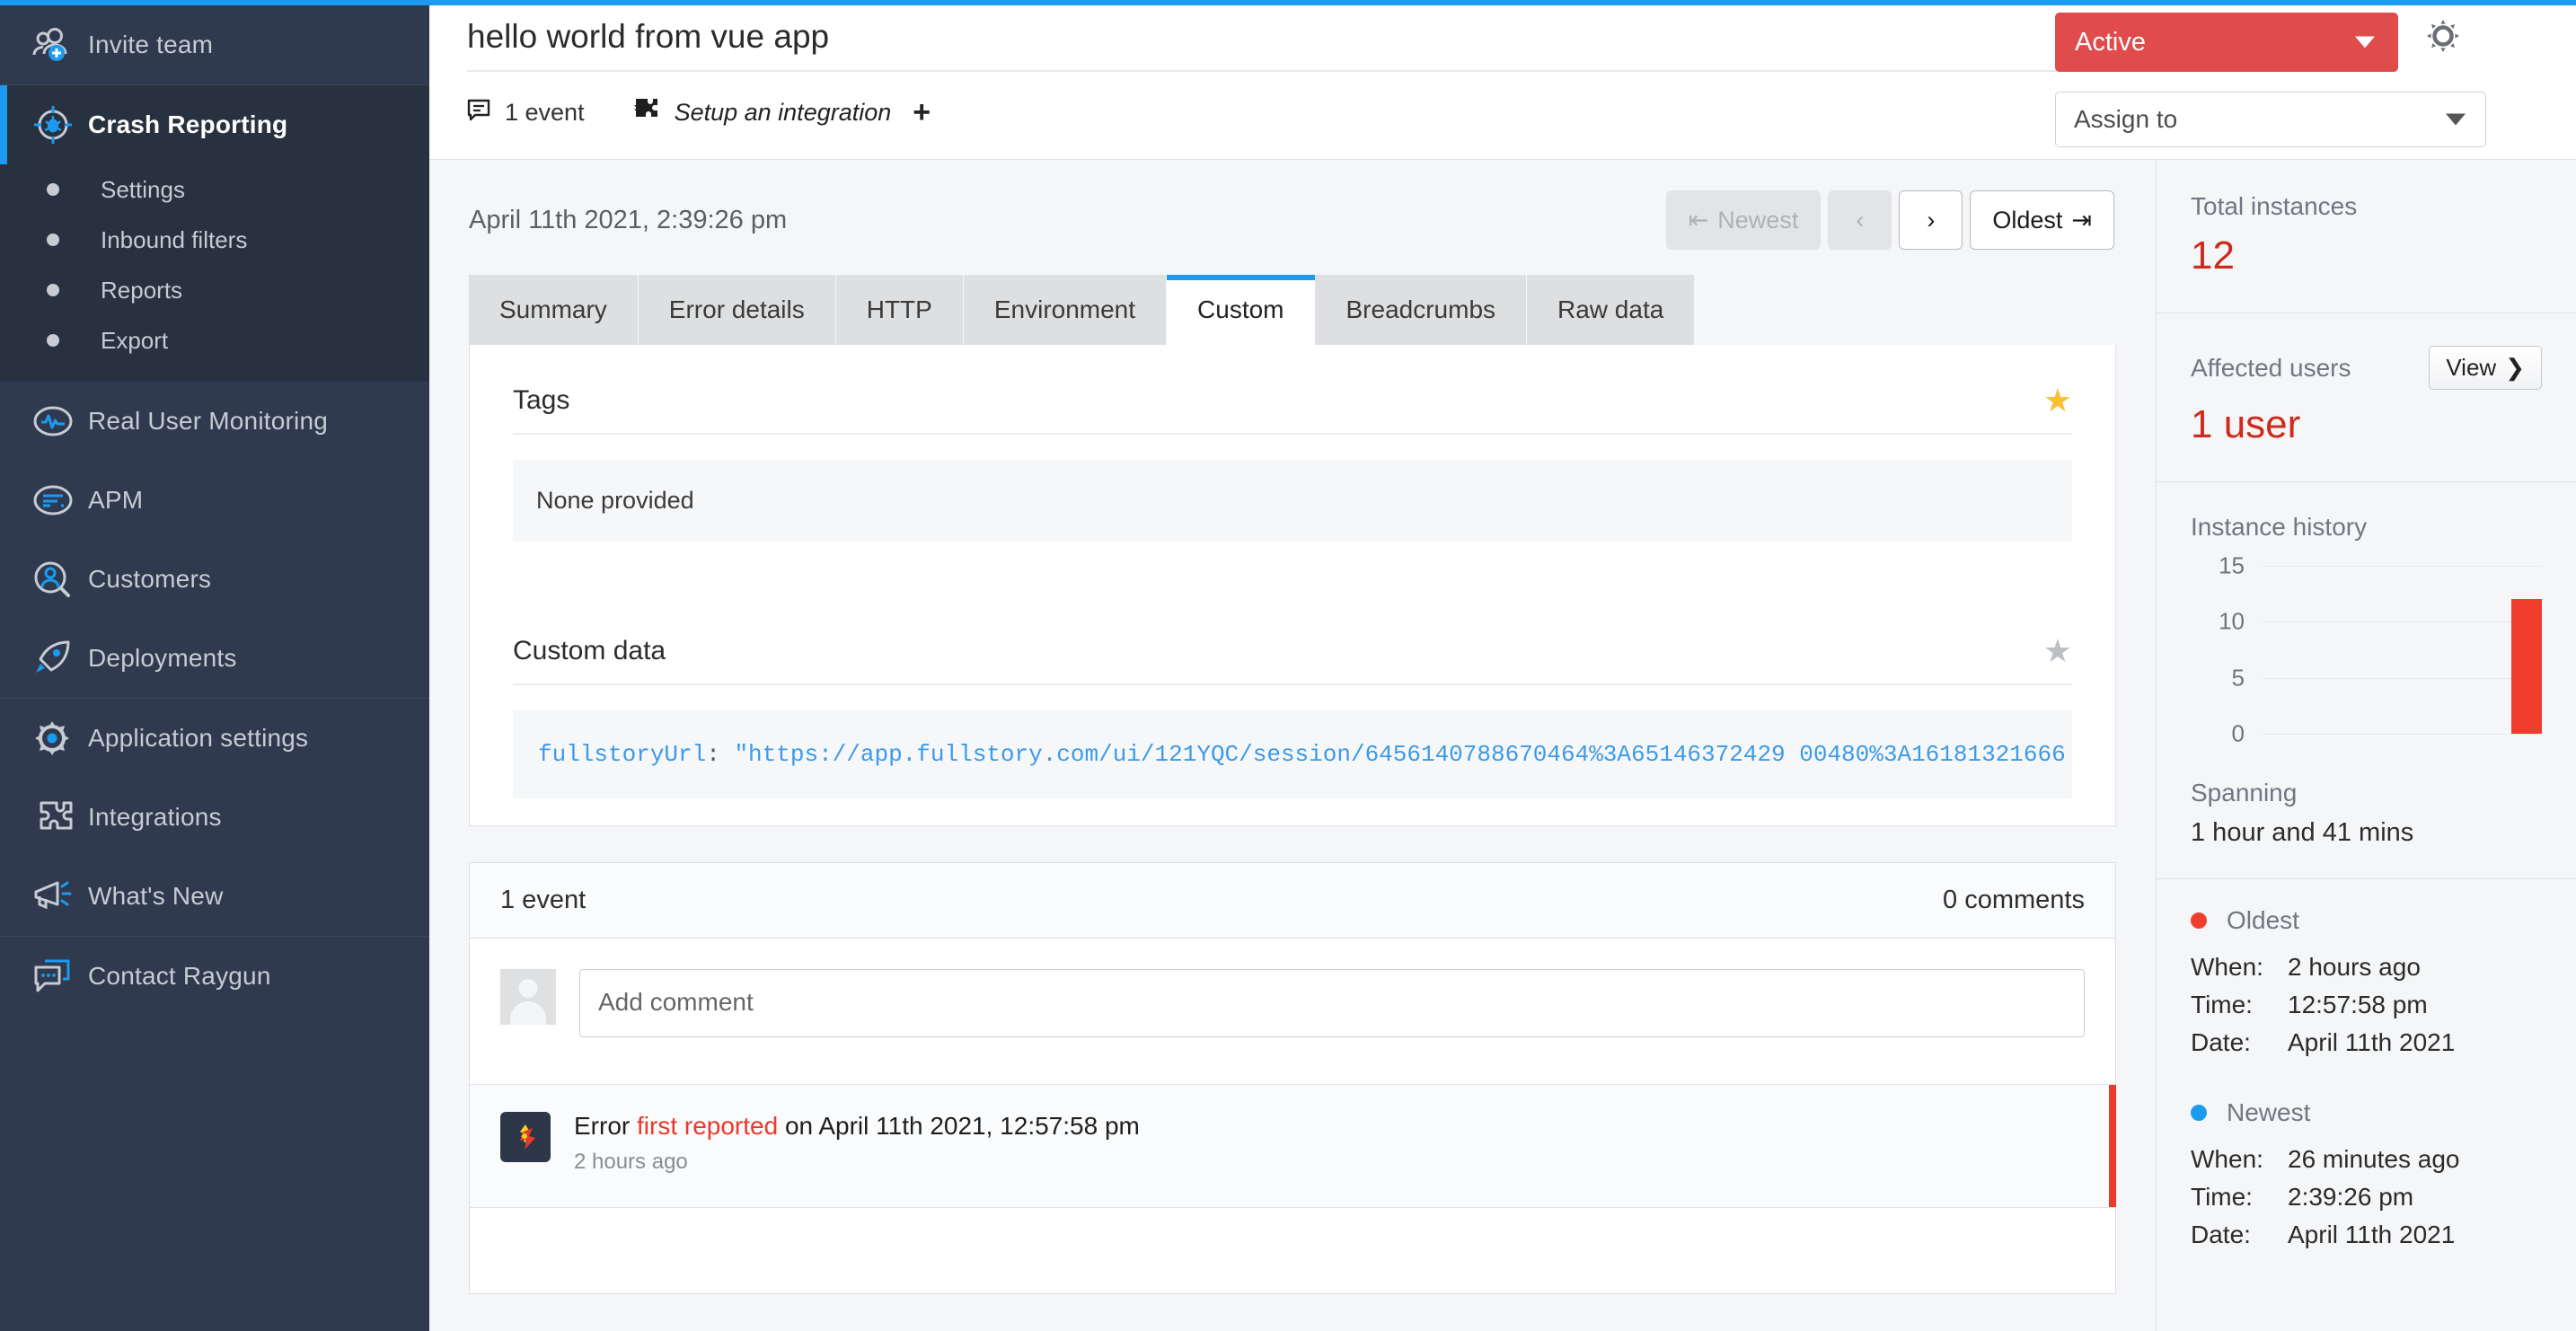  I want to click on sidebar-item-integrations: Integrations, so click(214, 817).